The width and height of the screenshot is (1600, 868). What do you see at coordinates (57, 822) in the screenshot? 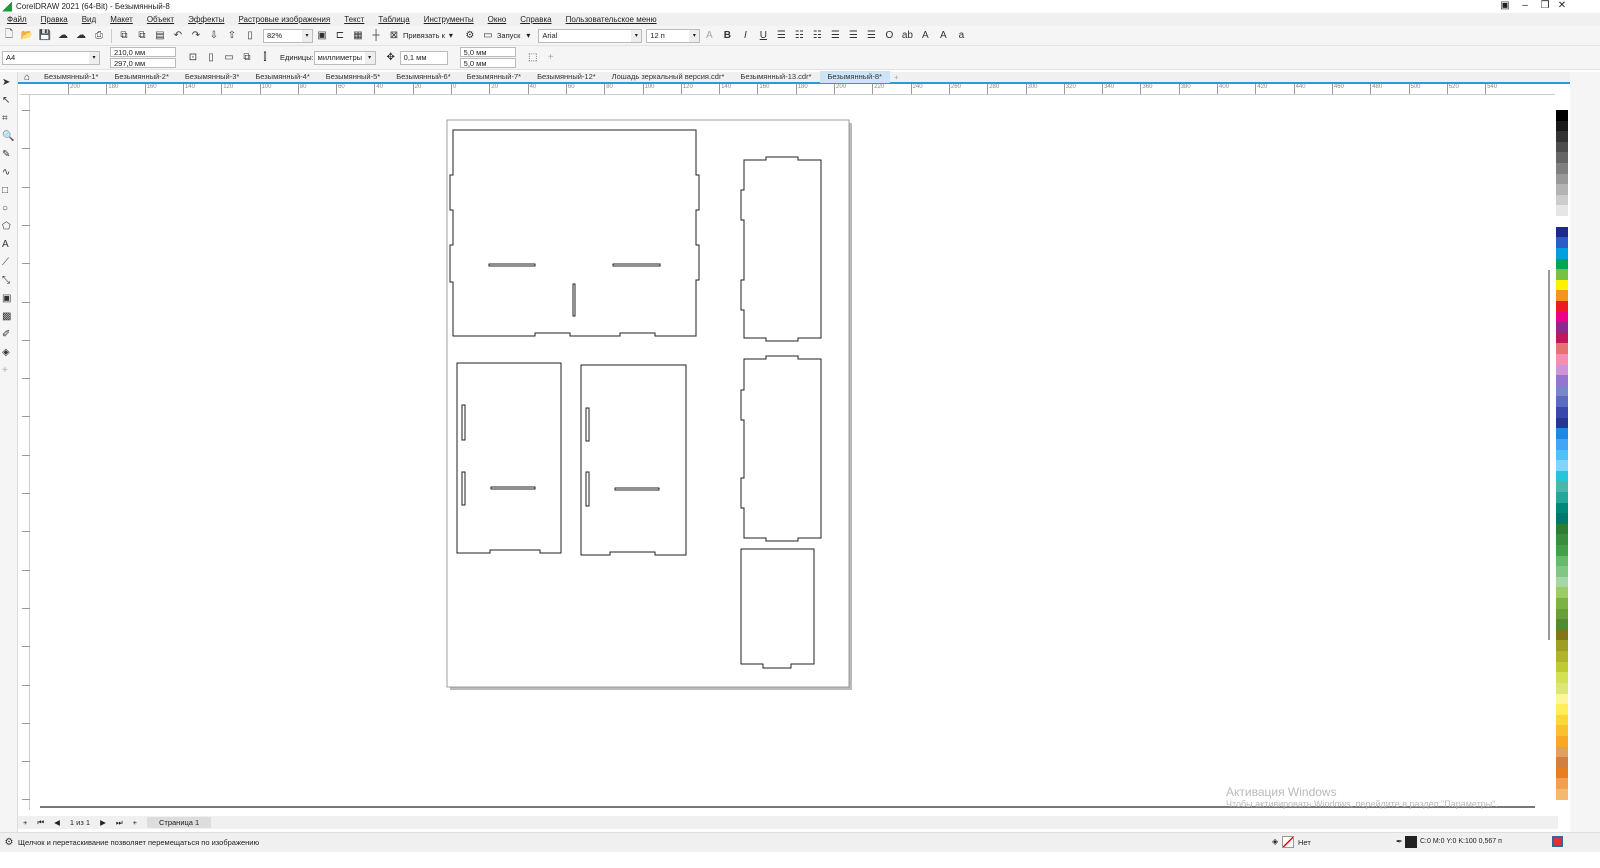
I see `prev-page-icon: ◀` at bounding box center [57, 822].